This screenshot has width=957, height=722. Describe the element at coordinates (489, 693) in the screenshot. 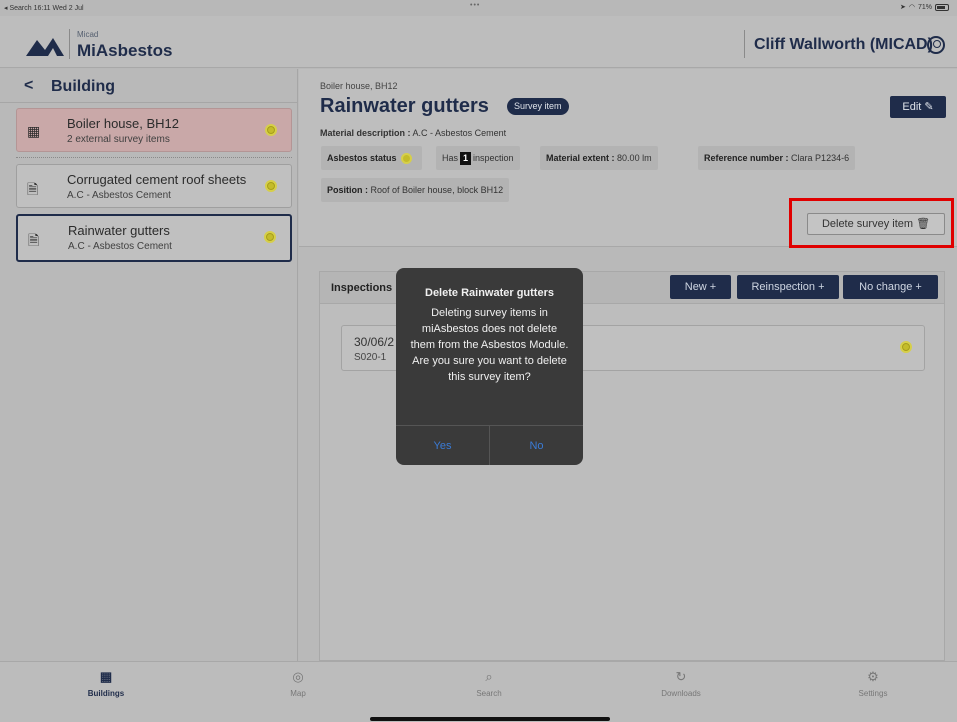

I see `tab-label: Search` at that location.